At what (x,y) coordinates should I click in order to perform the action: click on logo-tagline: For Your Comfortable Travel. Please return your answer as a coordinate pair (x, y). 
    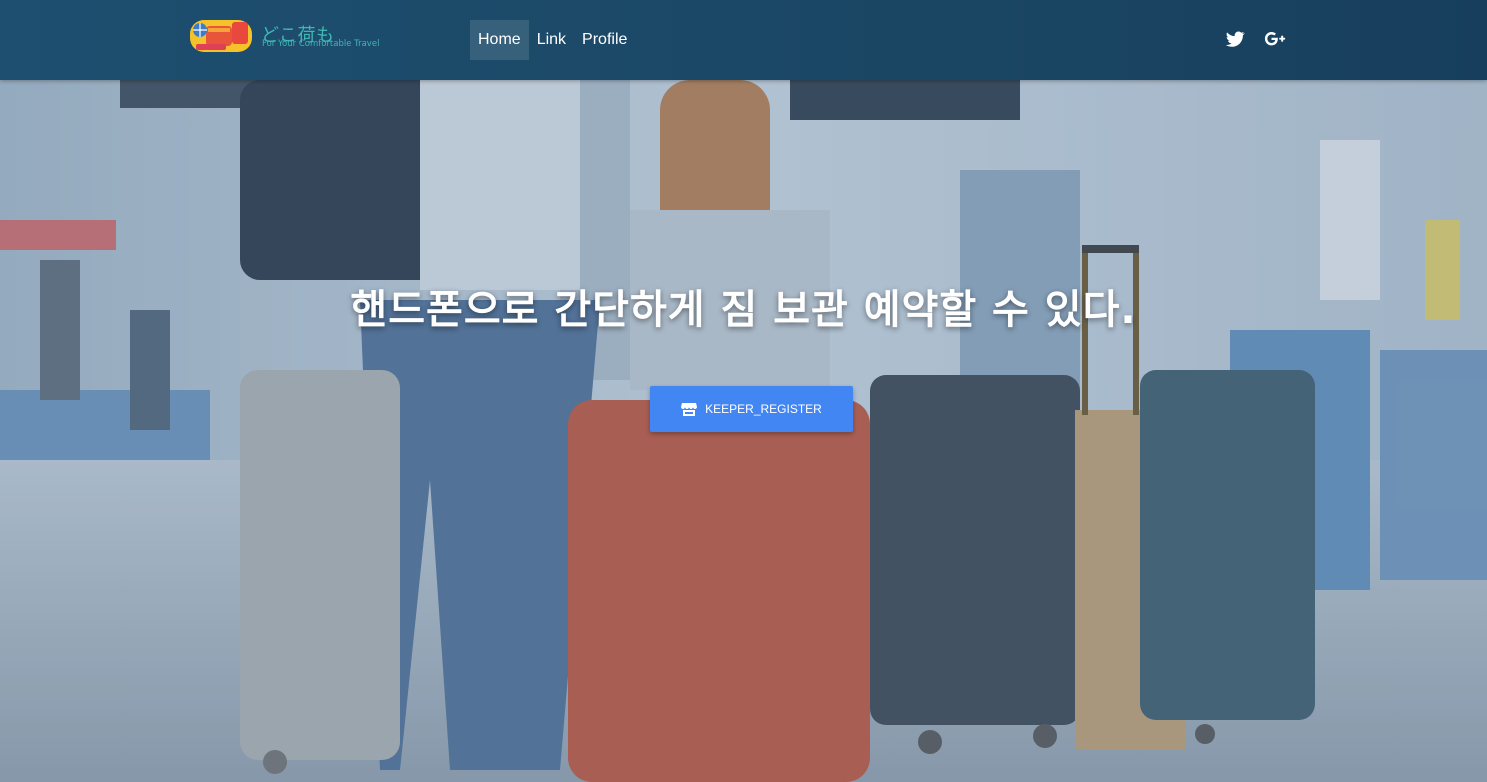
    Looking at the image, I should click on (321, 44).